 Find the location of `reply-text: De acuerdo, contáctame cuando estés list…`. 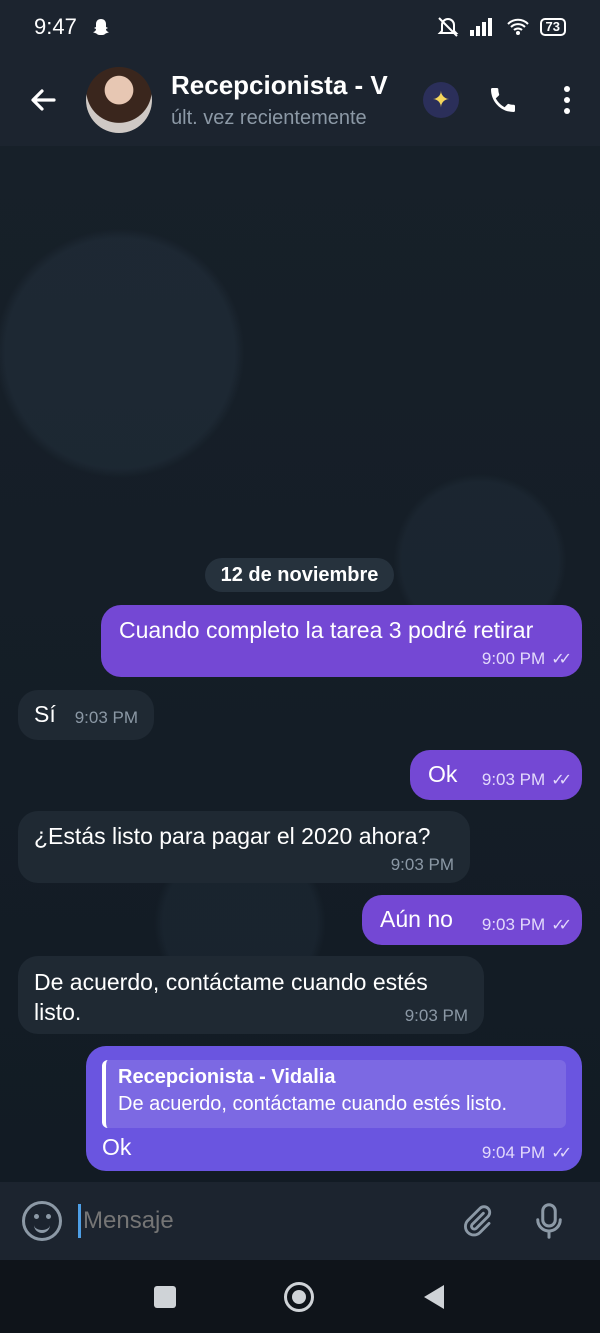

reply-text: De acuerdo, contáctame cuando estés list… is located at coordinates (313, 1104).